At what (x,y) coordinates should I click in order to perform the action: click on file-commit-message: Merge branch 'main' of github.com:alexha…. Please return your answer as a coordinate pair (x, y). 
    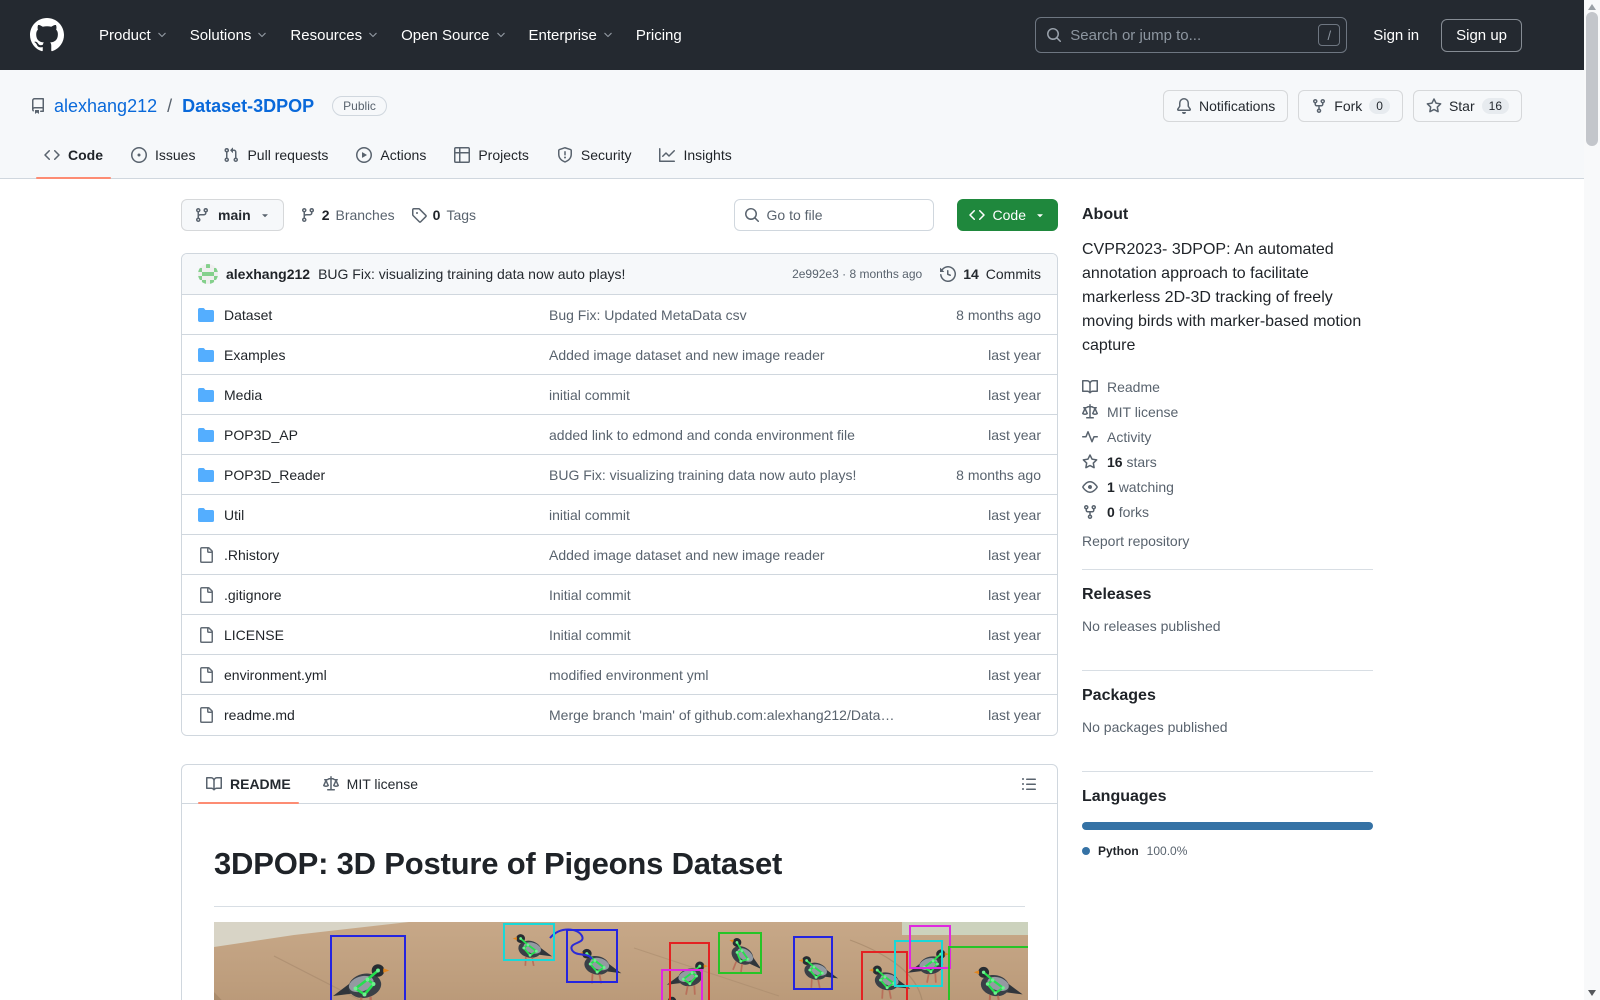
    Looking at the image, I should click on (730, 715).